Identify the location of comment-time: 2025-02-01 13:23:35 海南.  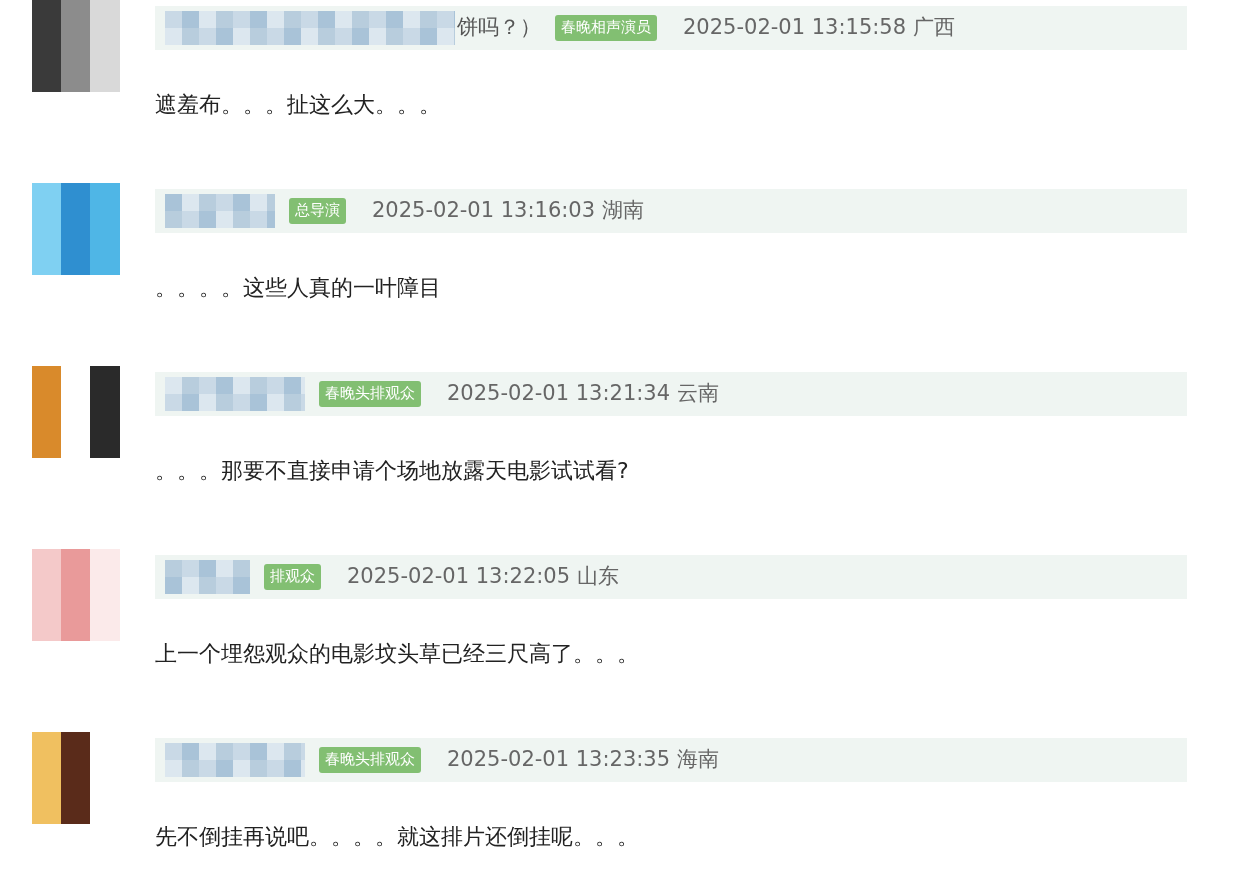
(583, 760).